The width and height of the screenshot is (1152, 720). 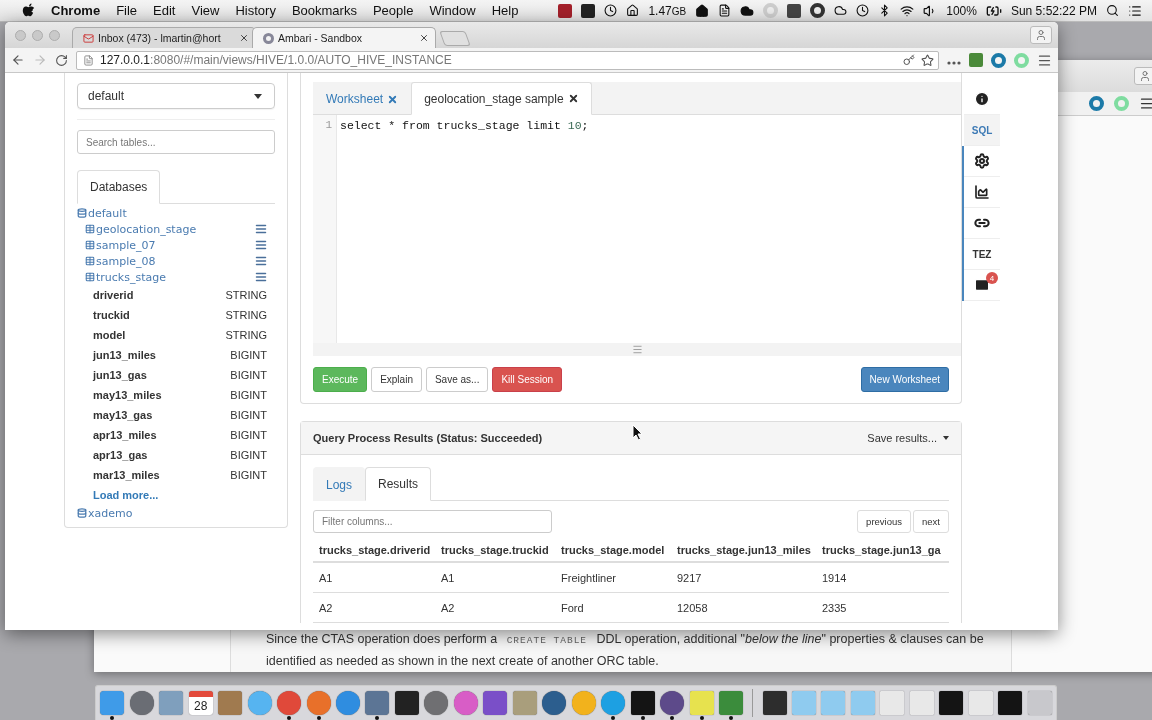 What do you see at coordinates (90, 229) in the screenshot?
I see `table-icon` at bounding box center [90, 229].